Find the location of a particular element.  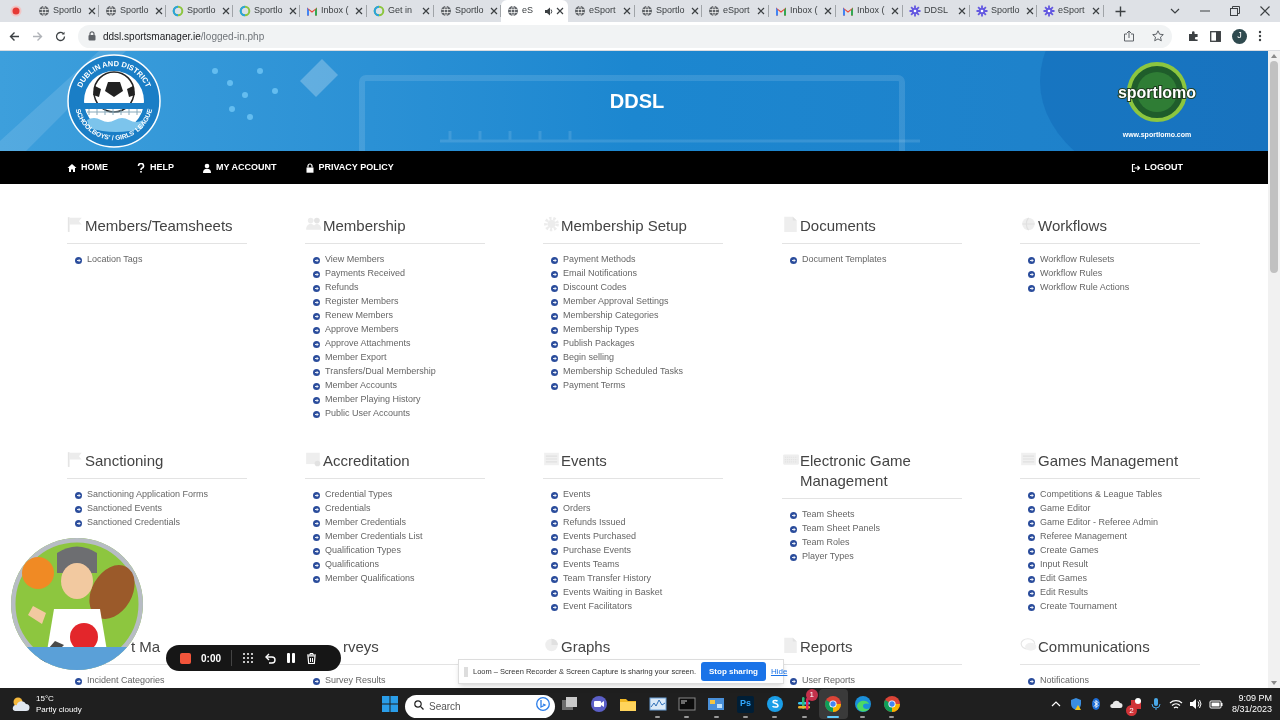

menu-link: Payment Terms is located at coordinates (594, 386).